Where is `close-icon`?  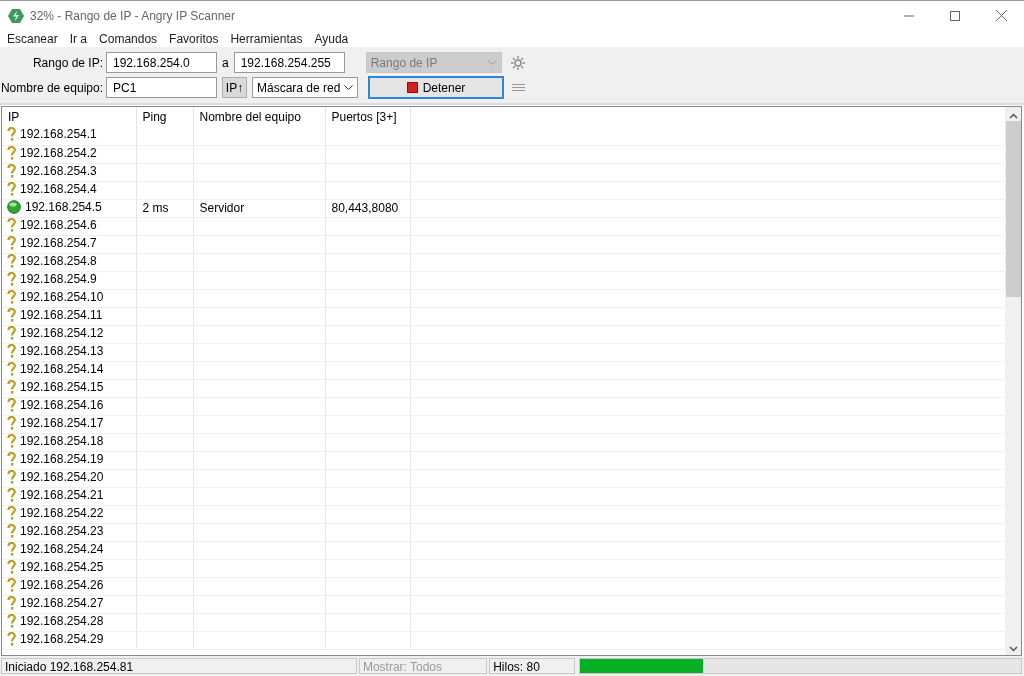
close-icon is located at coordinates (1001, 15).